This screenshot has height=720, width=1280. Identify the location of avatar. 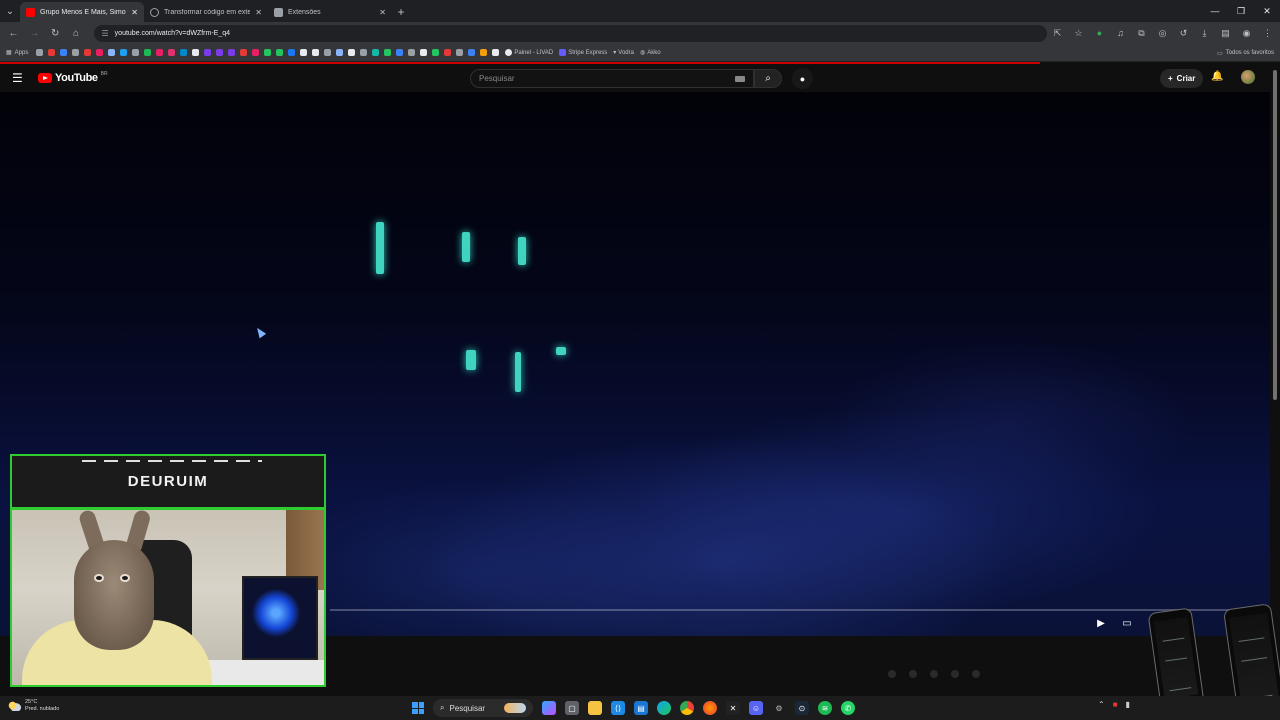
(1248, 77).